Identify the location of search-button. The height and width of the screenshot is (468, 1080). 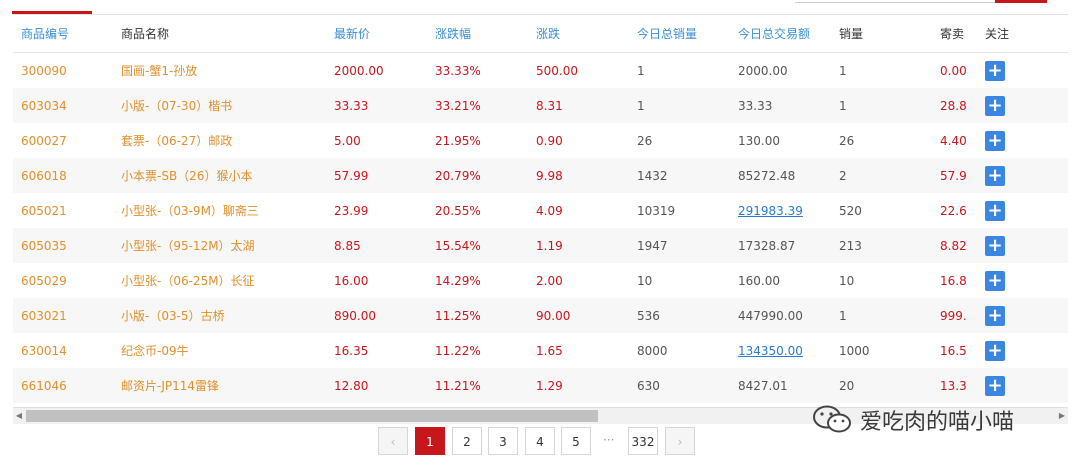
(1021, 1).